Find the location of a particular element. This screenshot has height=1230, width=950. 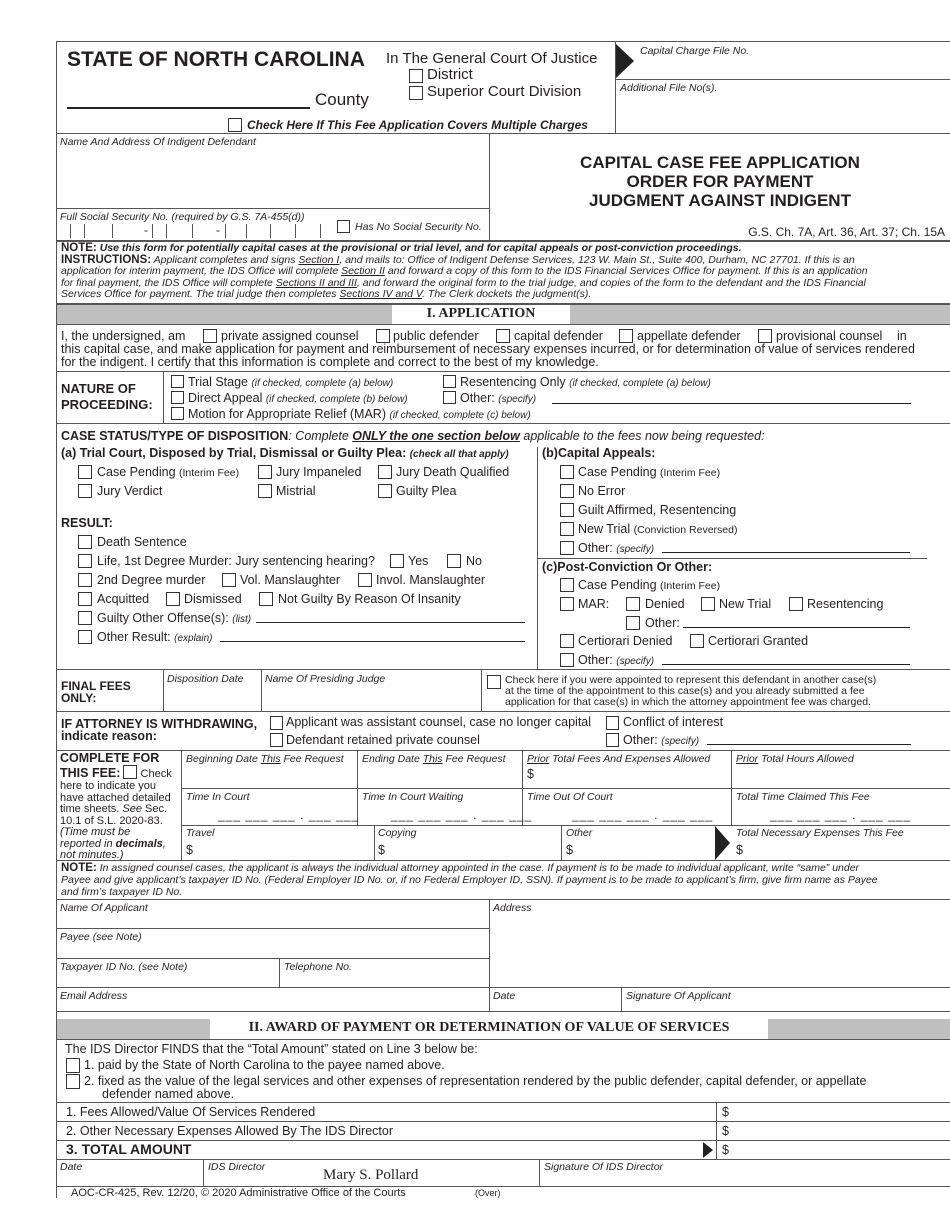

c-mar-checkbox is located at coordinates (567, 604).